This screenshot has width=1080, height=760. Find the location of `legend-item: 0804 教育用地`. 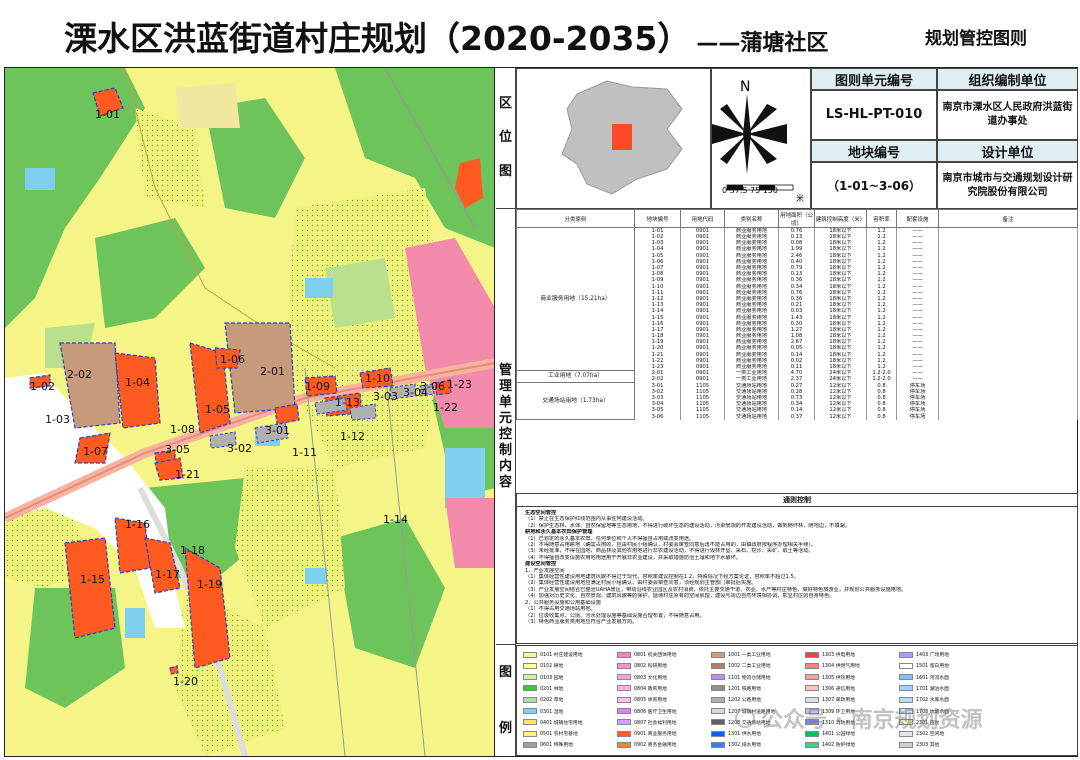

legend-item: 0804 教育用地 is located at coordinates (642, 688).